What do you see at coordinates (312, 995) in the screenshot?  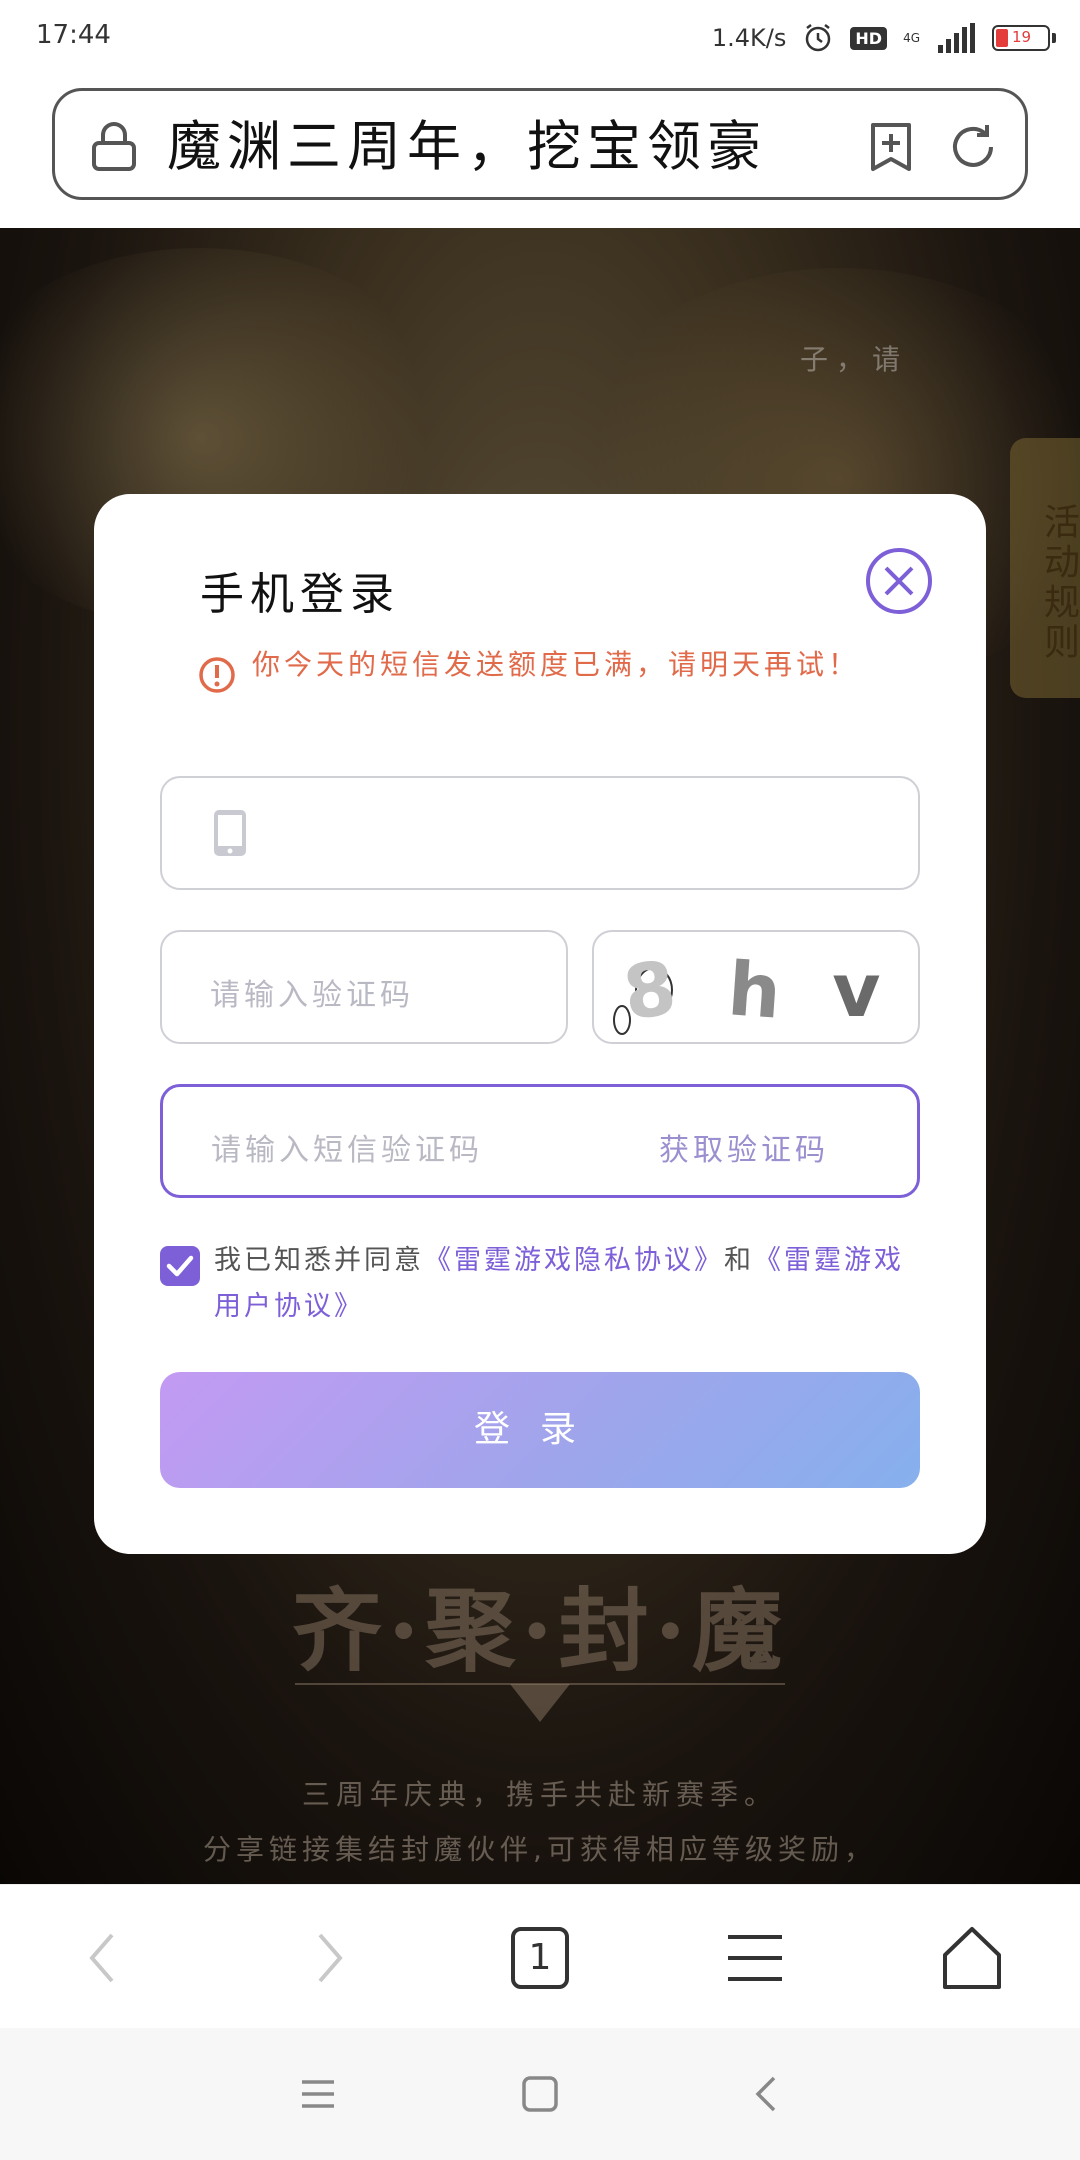 I see `captcha-placeholder: 请输入验证码` at bounding box center [312, 995].